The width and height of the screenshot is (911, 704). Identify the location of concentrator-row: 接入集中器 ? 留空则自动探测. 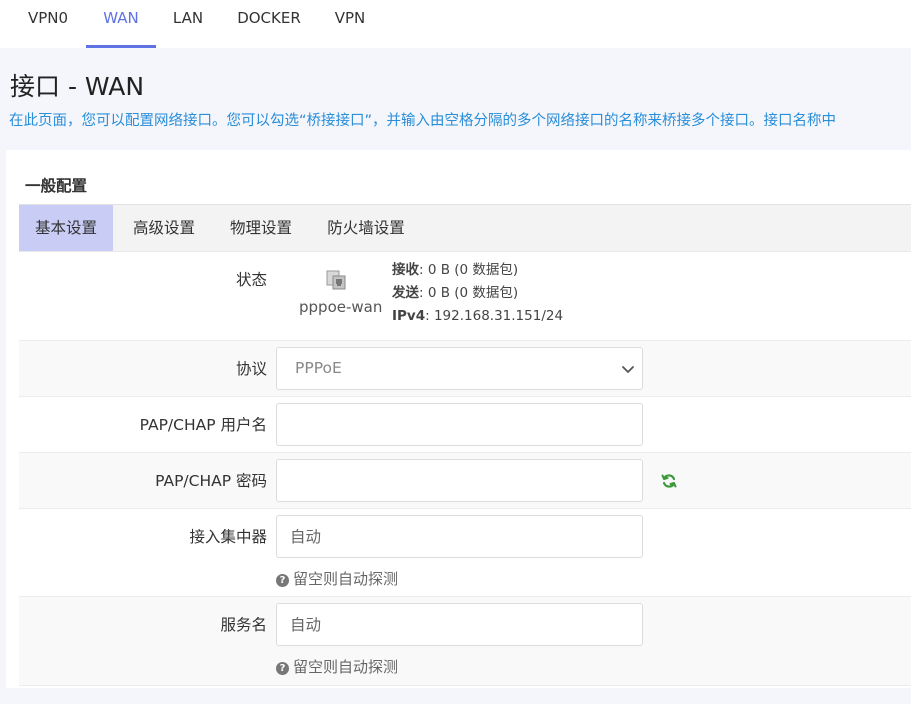
(465, 553).